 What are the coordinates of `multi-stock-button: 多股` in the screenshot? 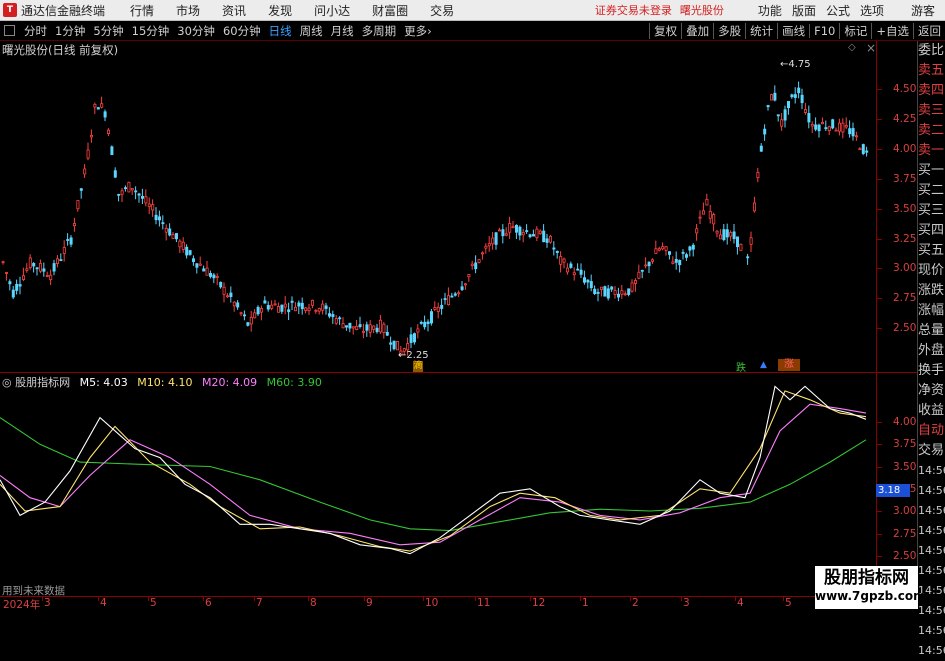 It's located at (729, 30).